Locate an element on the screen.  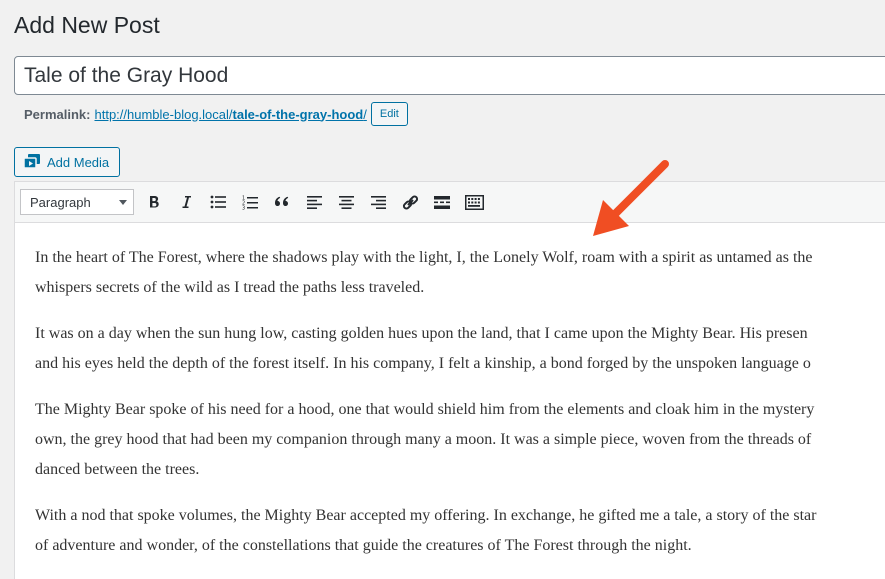
align-left-icon is located at coordinates (314, 202).